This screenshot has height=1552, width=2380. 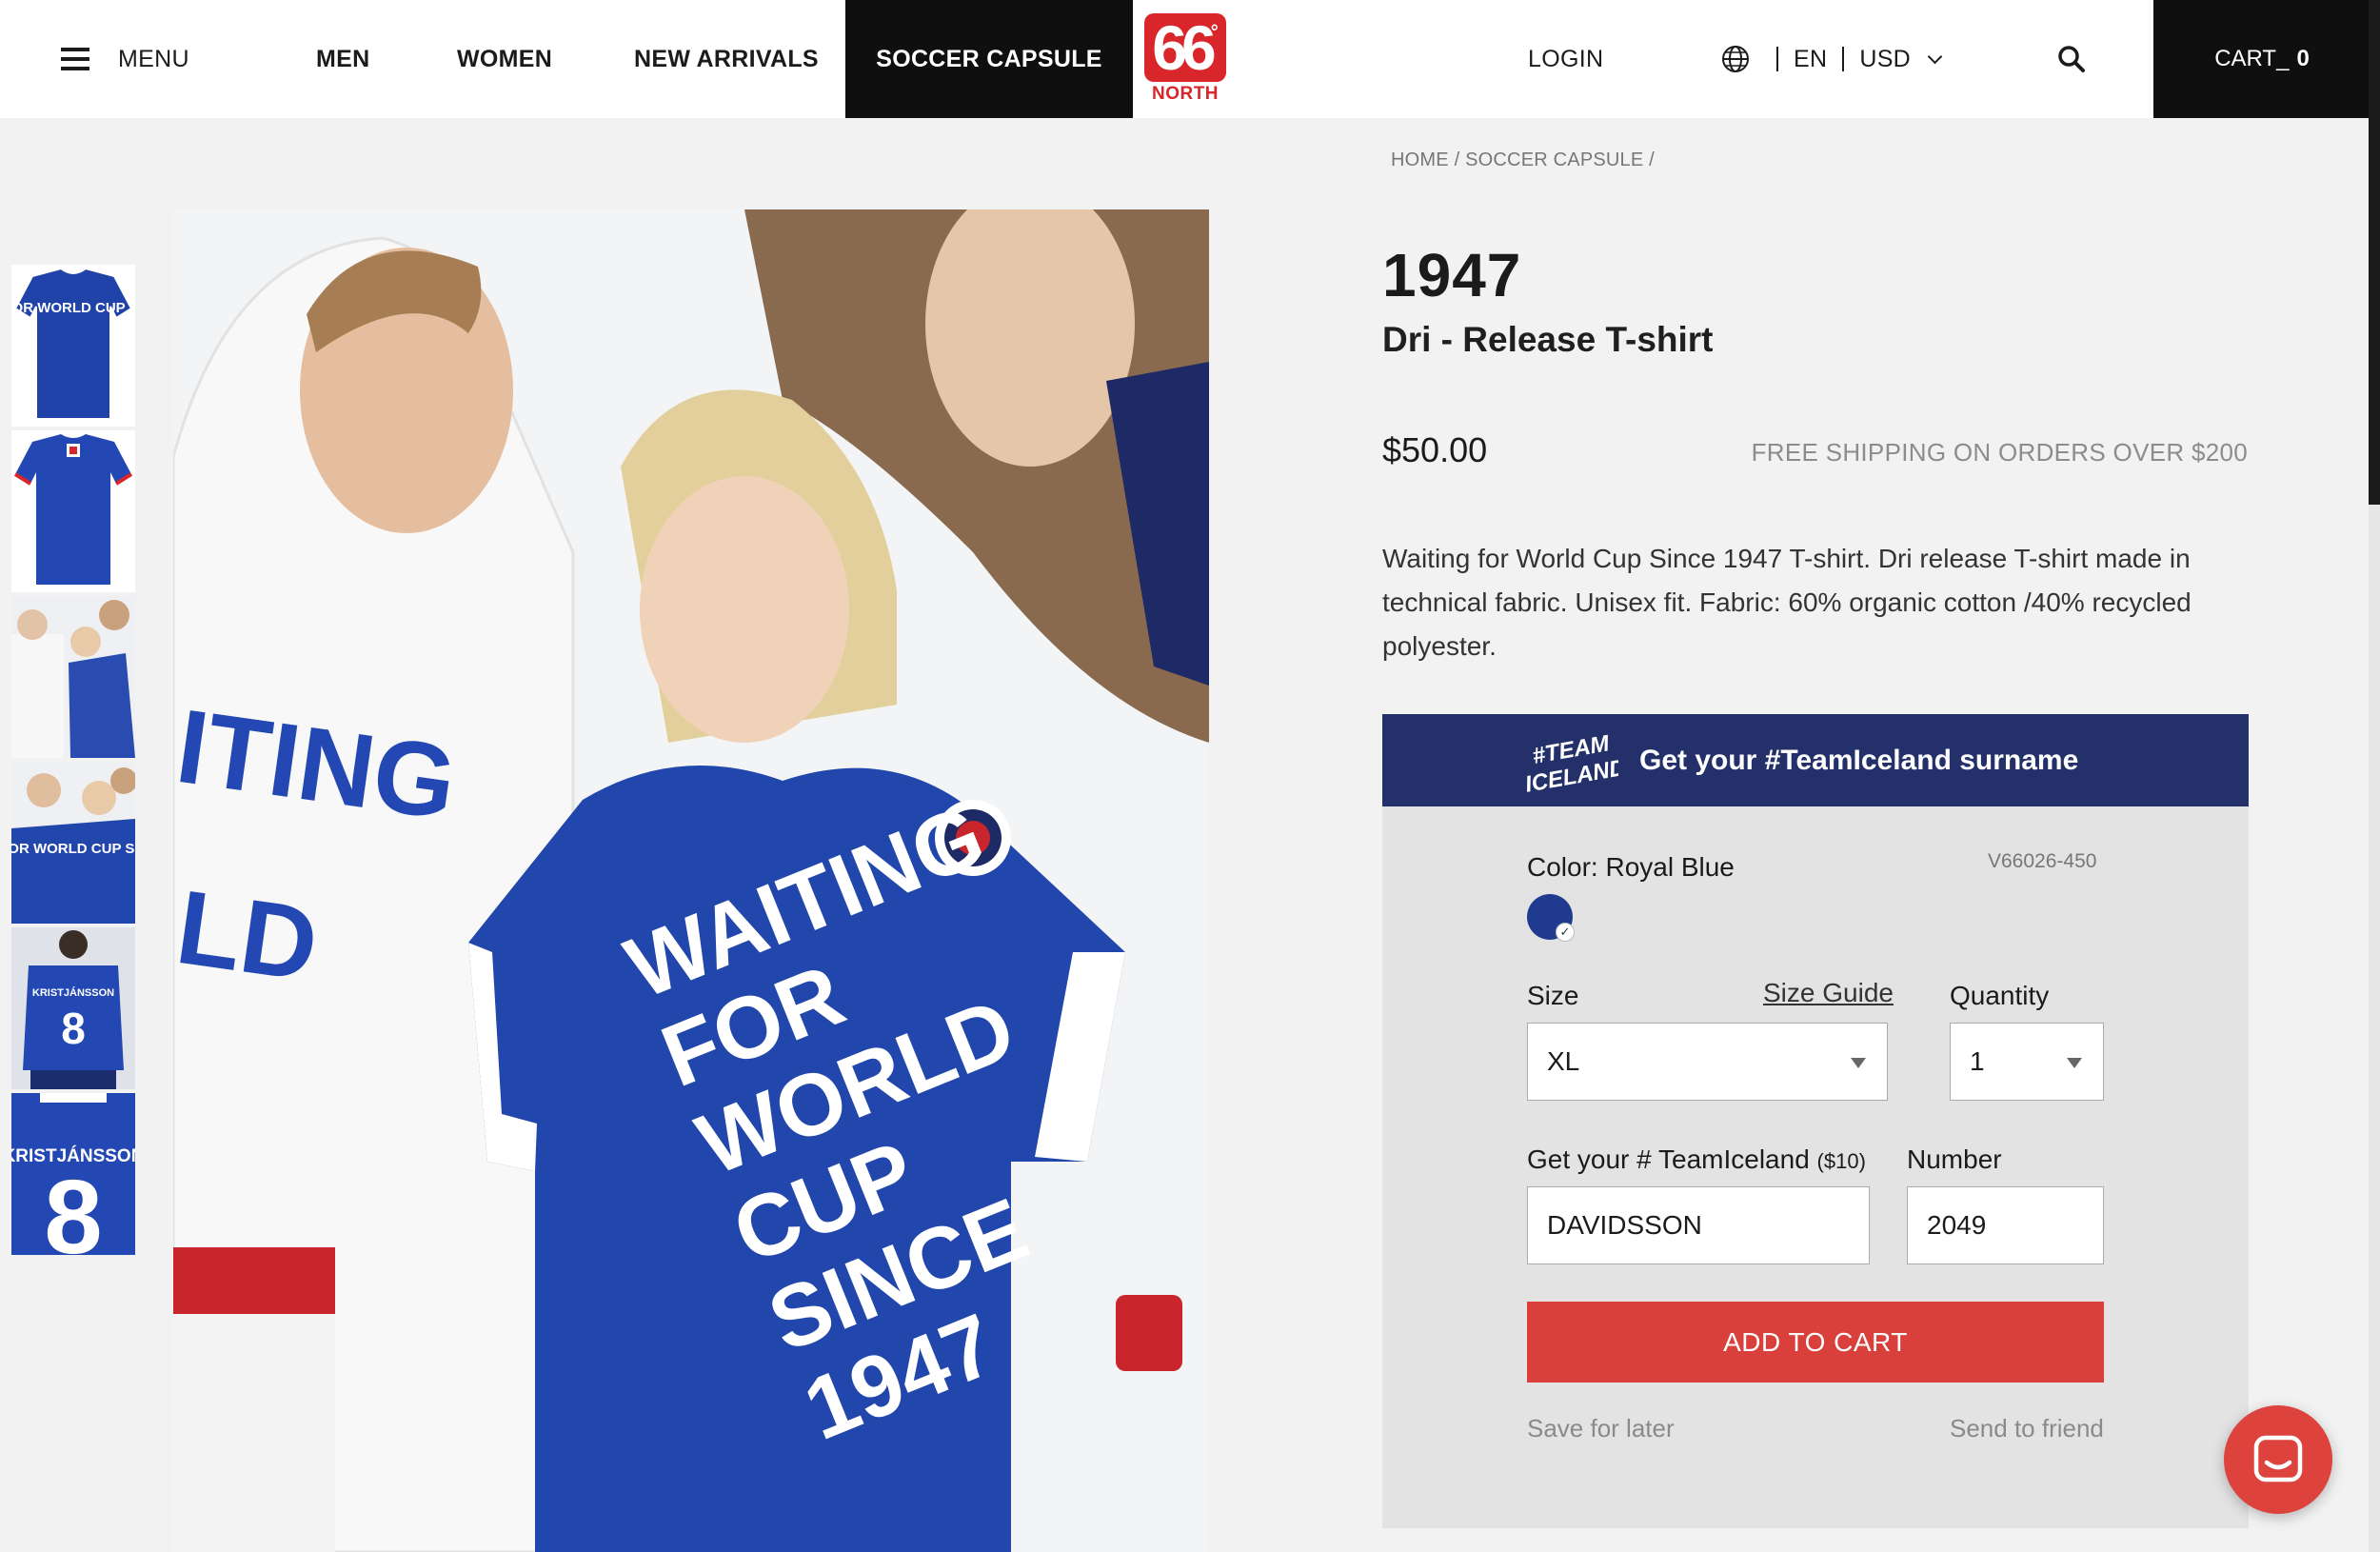 I want to click on size-guide-link: Size Guide, so click(x=1828, y=993).